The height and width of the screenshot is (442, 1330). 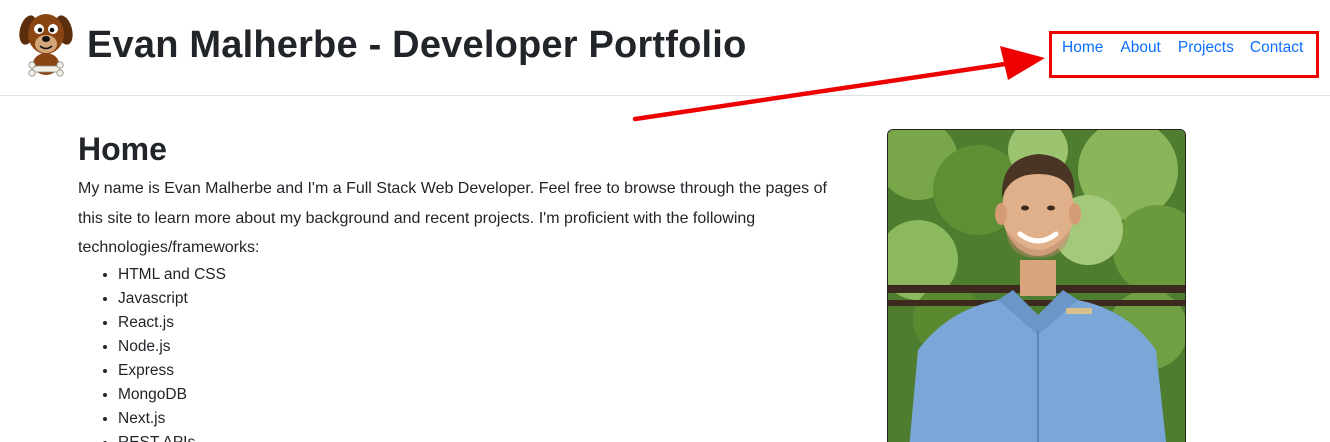 I want to click on list-item: Next.js, so click(x=478, y=419).